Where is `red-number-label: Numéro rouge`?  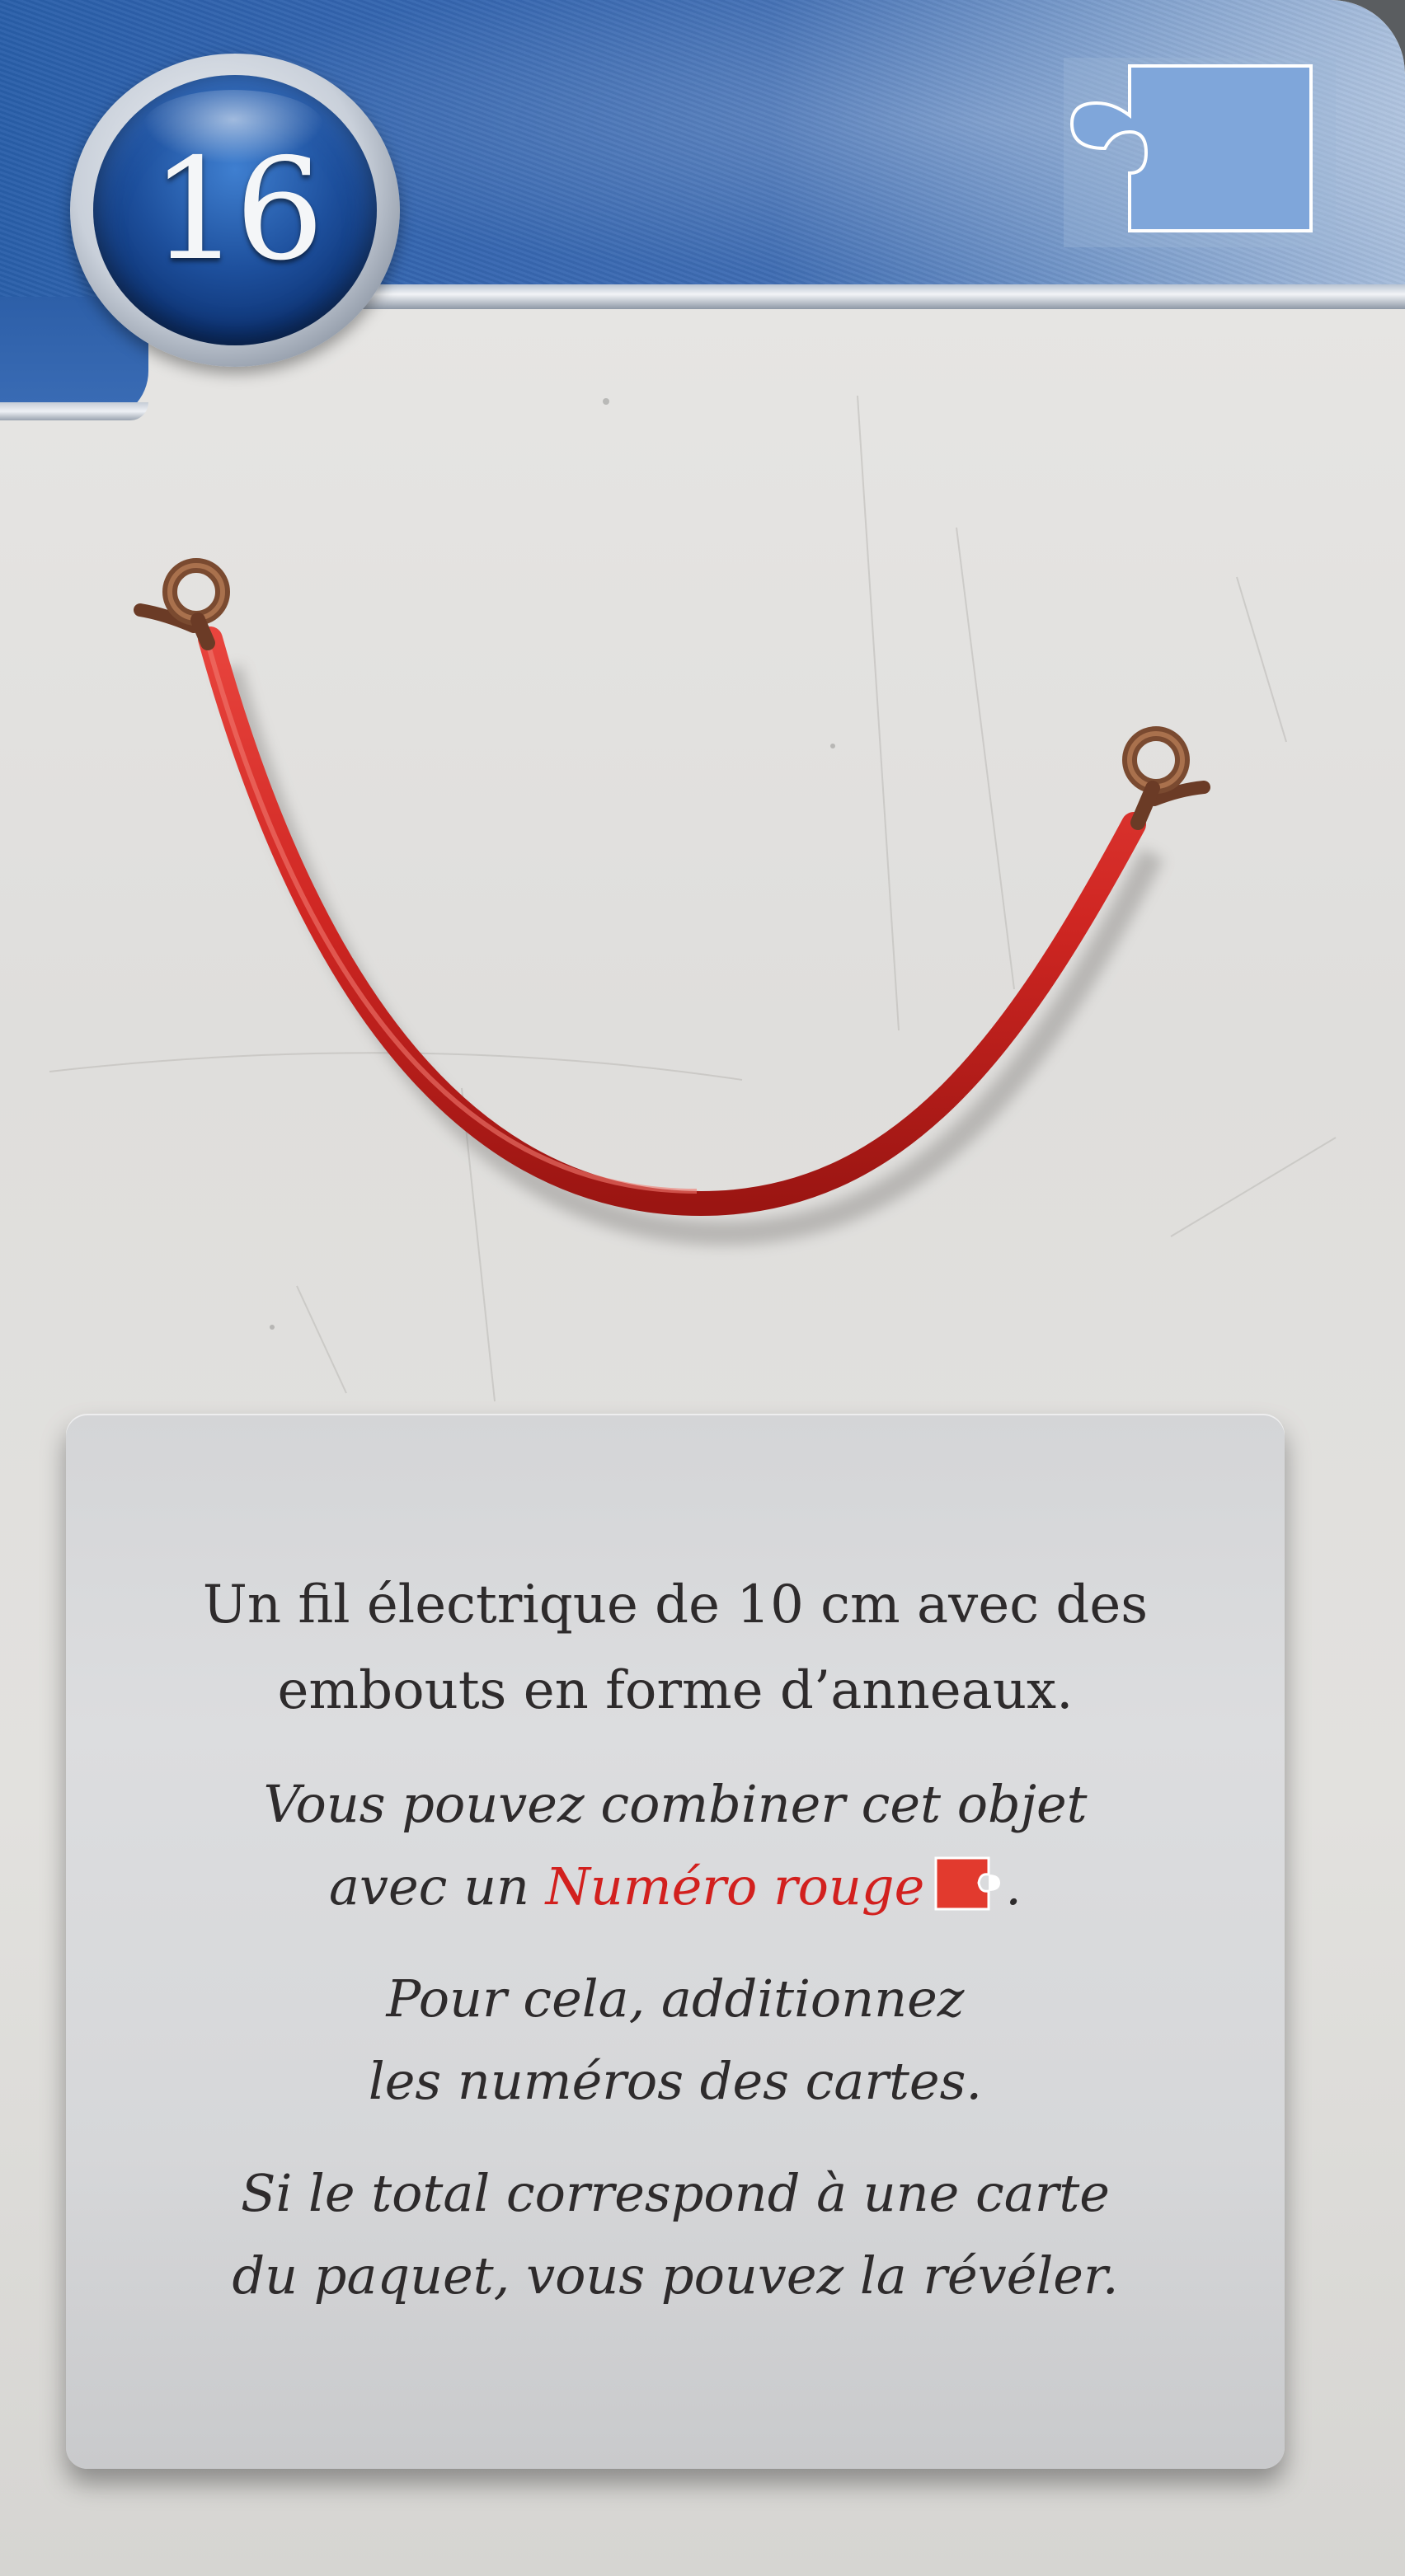
red-number-label: Numéro rouge is located at coordinates (735, 1887).